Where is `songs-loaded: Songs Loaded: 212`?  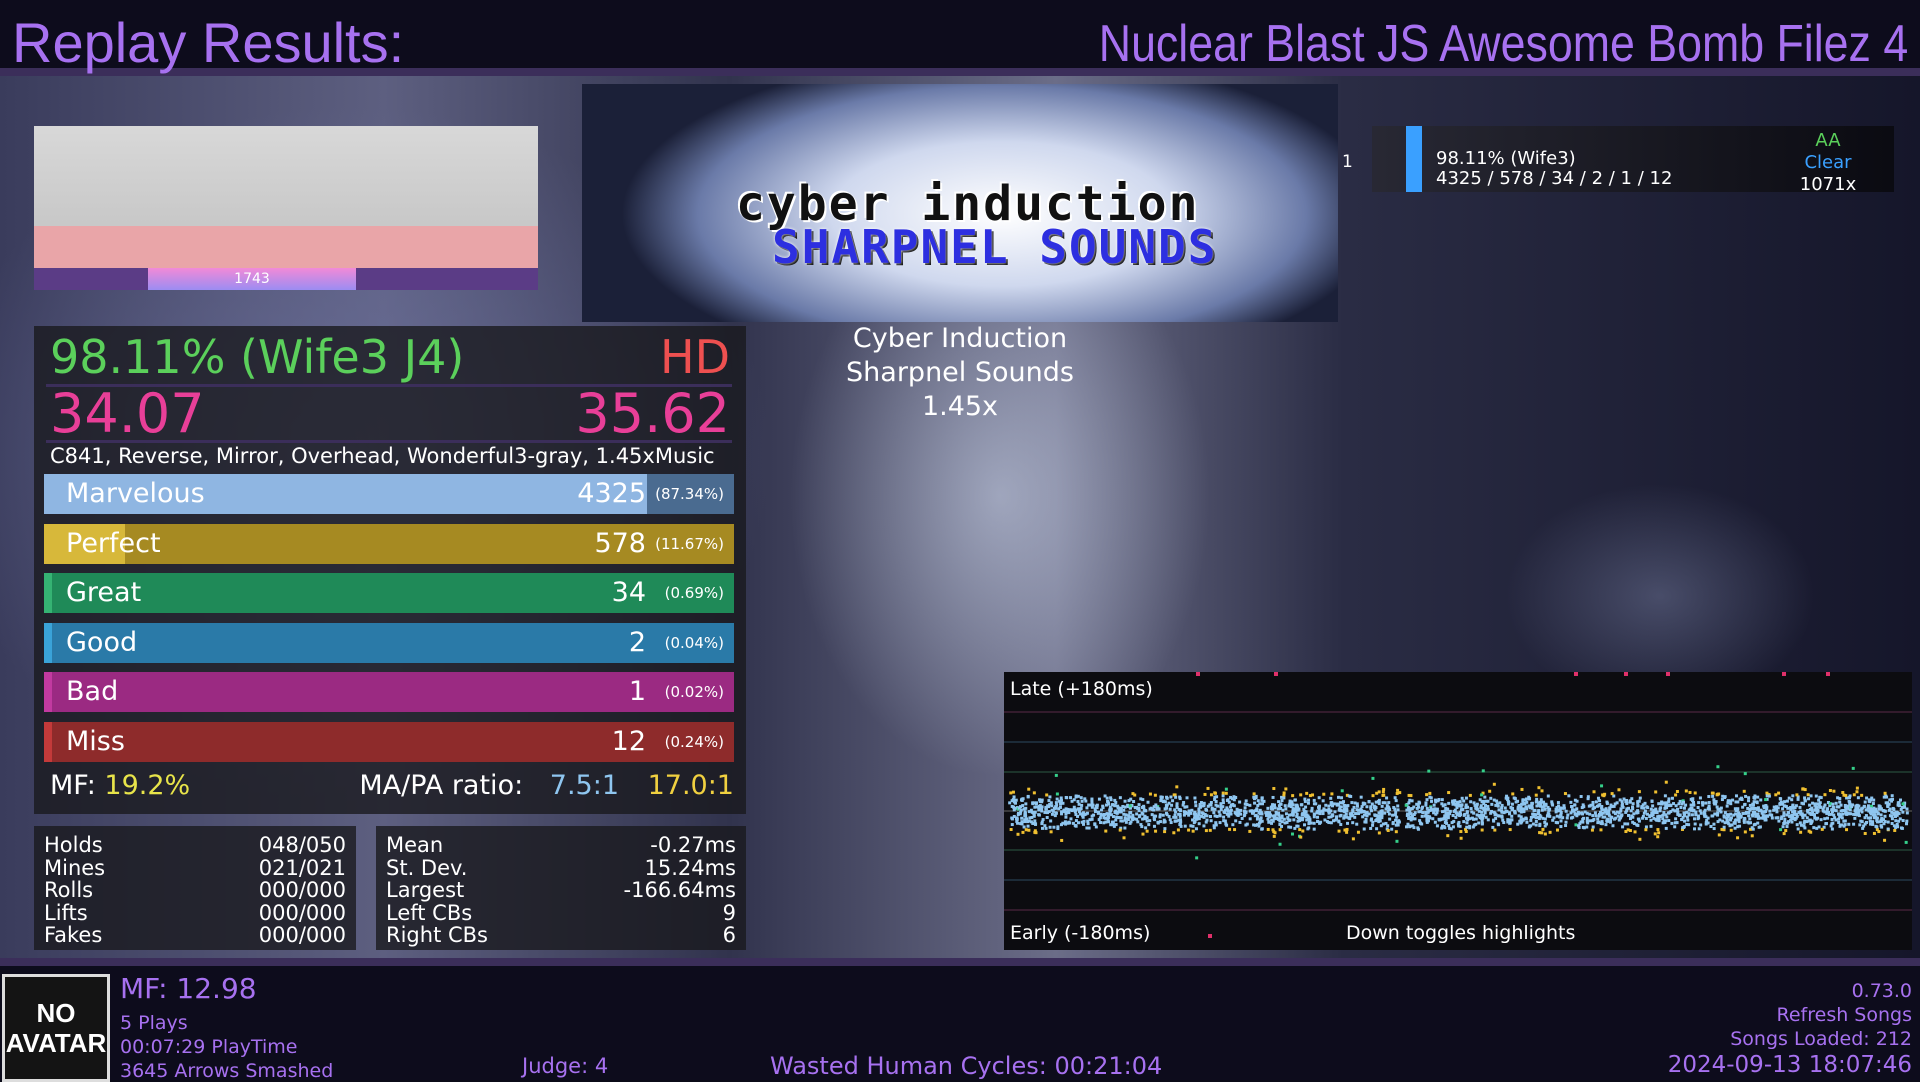
songs-loaded: Songs Loaded: 212 is located at coordinates (1821, 1039).